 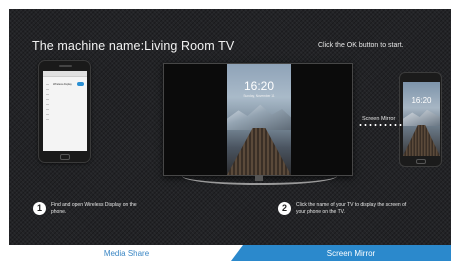 I want to click on phone-lockscreen: 16:20, so click(x=421, y=119).